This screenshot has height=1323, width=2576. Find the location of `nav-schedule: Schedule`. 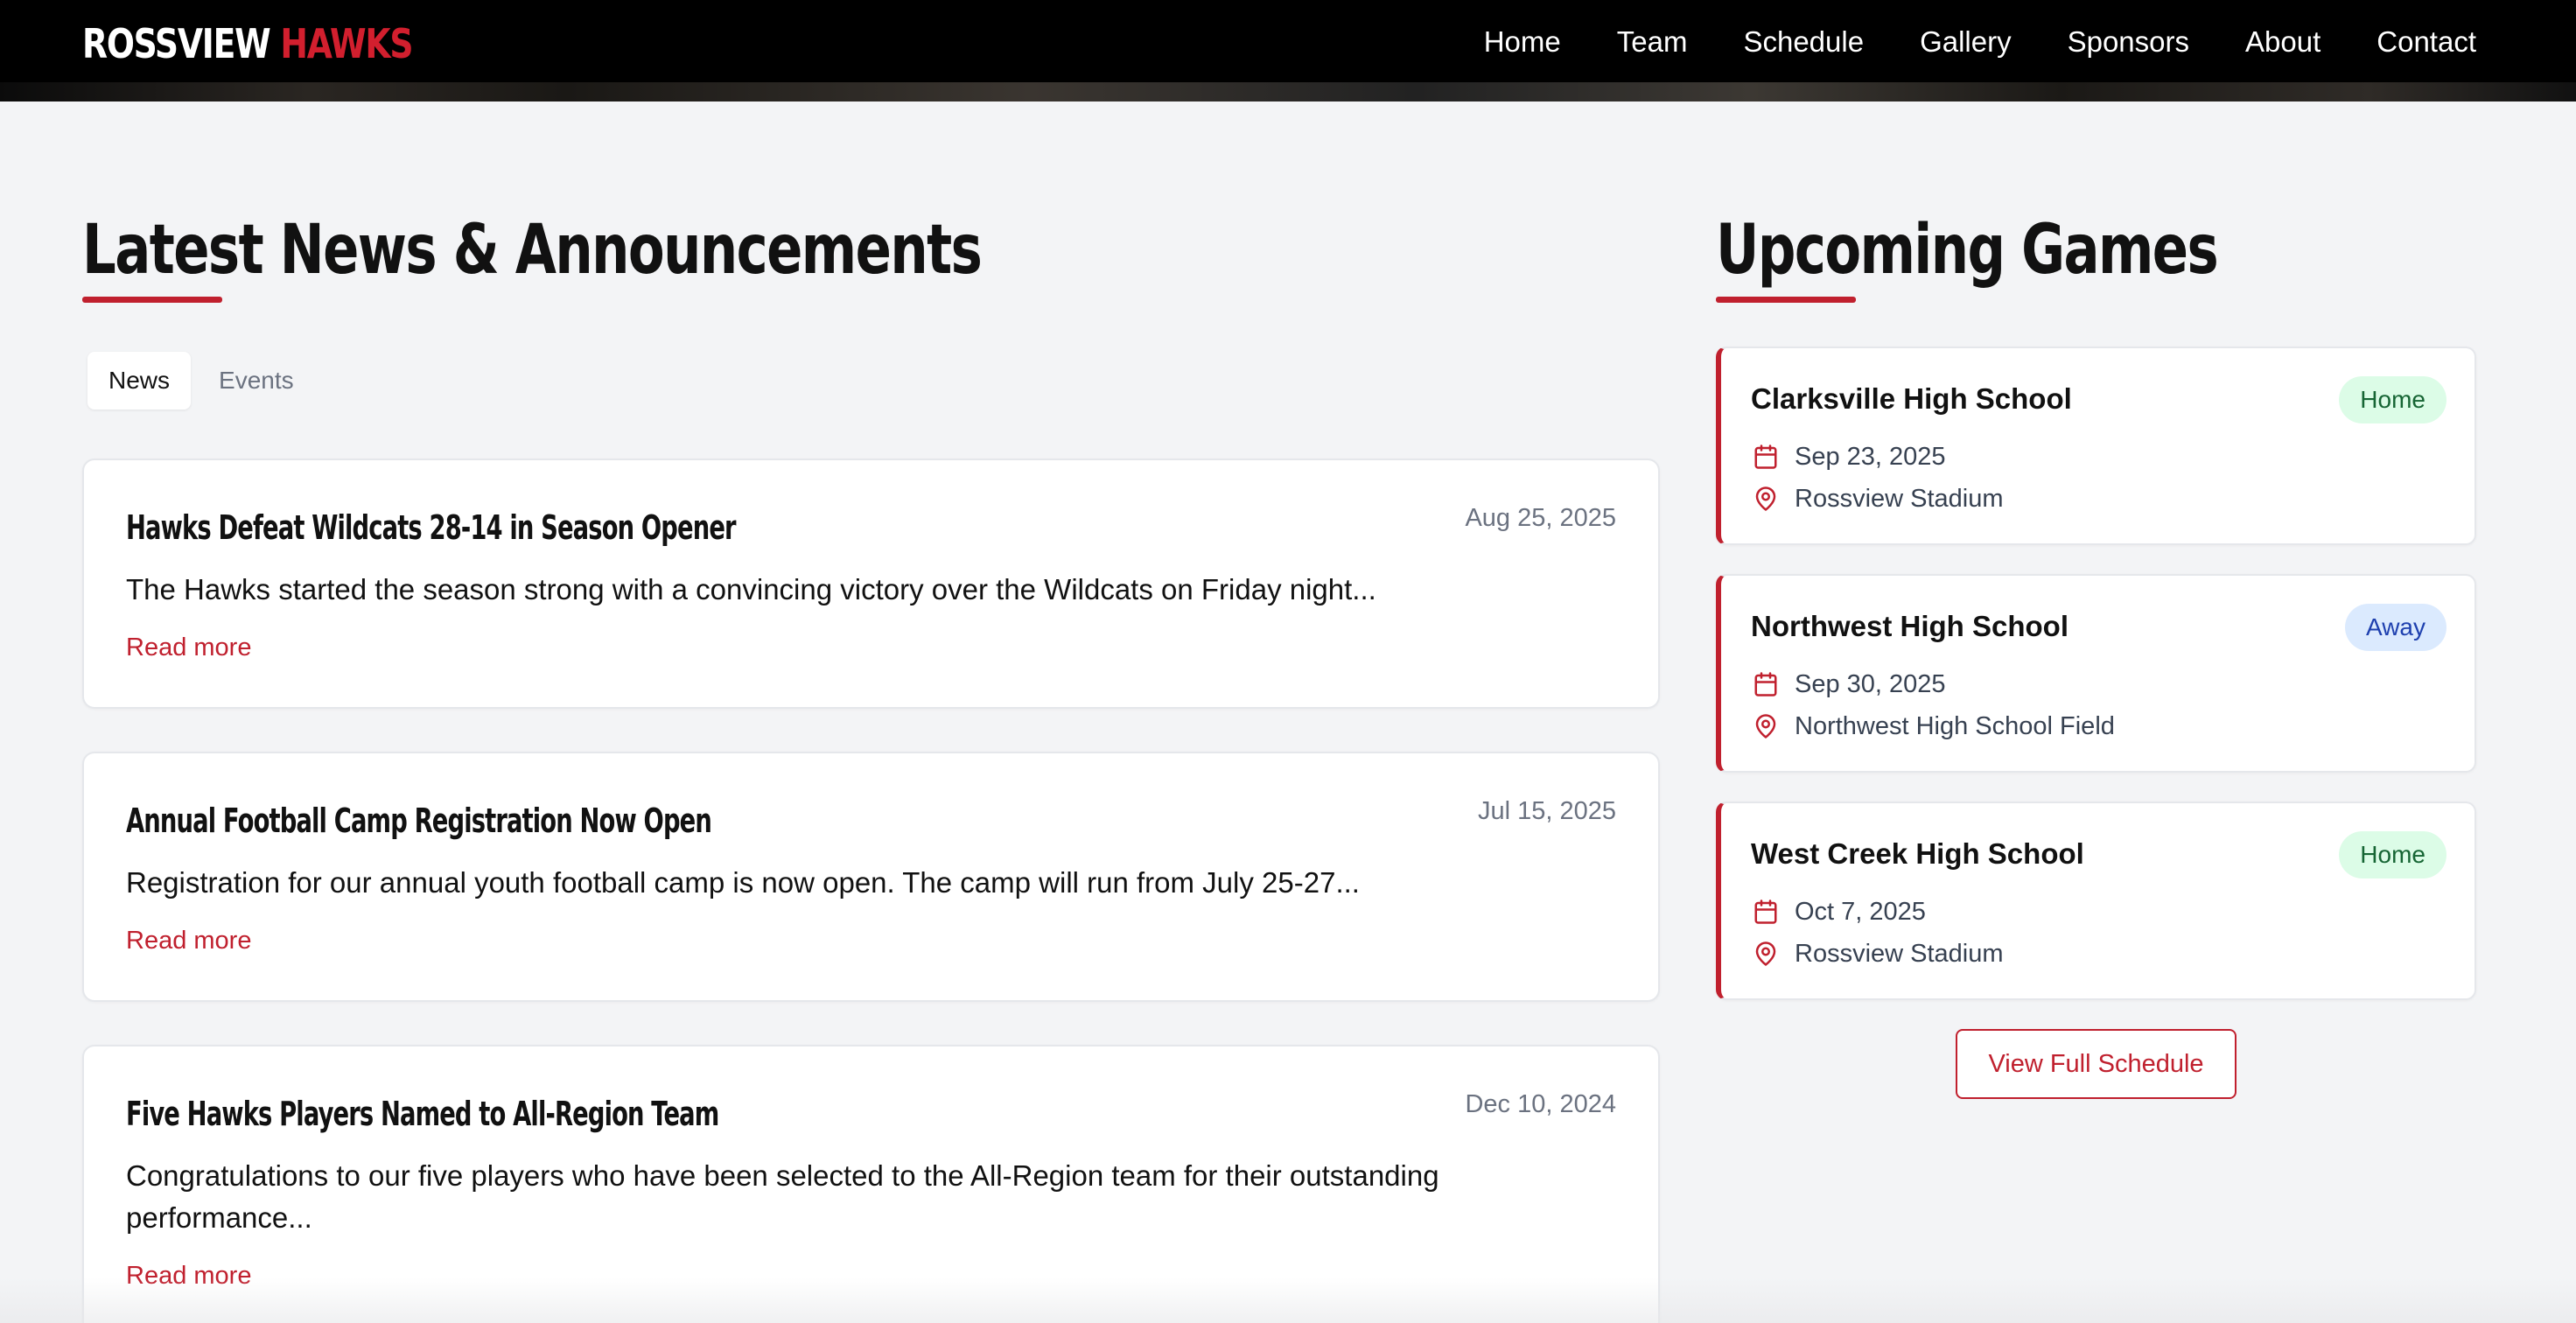

nav-schedule: Schedule is located at coordinates (1803, 42).